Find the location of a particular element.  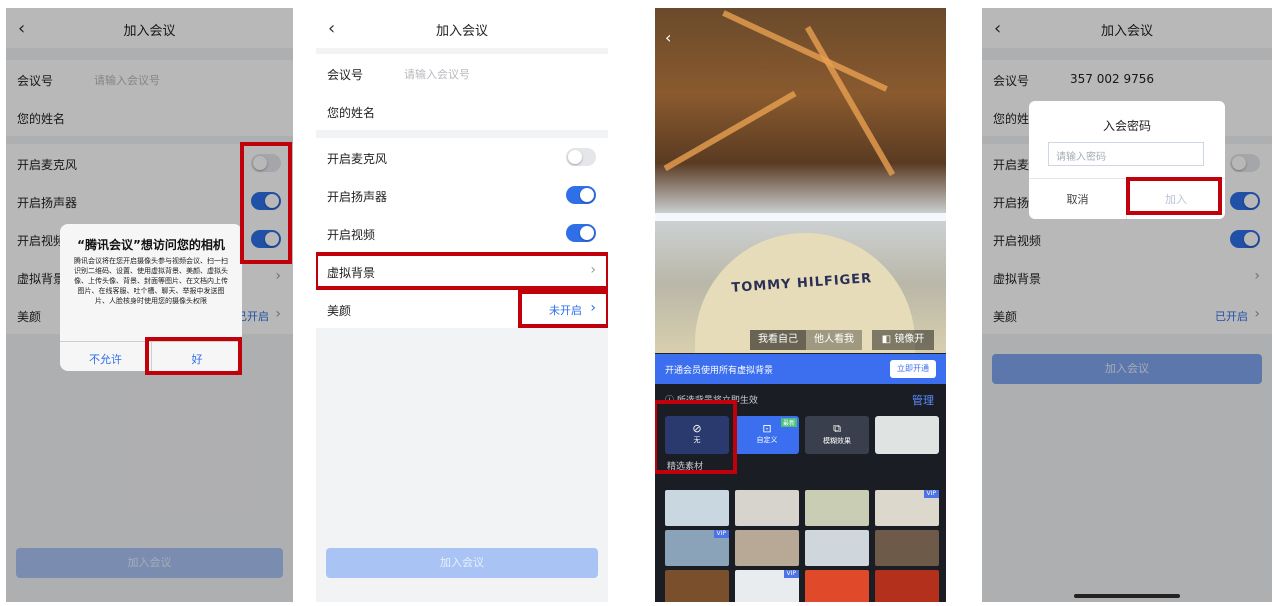

speaker-toggle is located at coordinates (581, 195).